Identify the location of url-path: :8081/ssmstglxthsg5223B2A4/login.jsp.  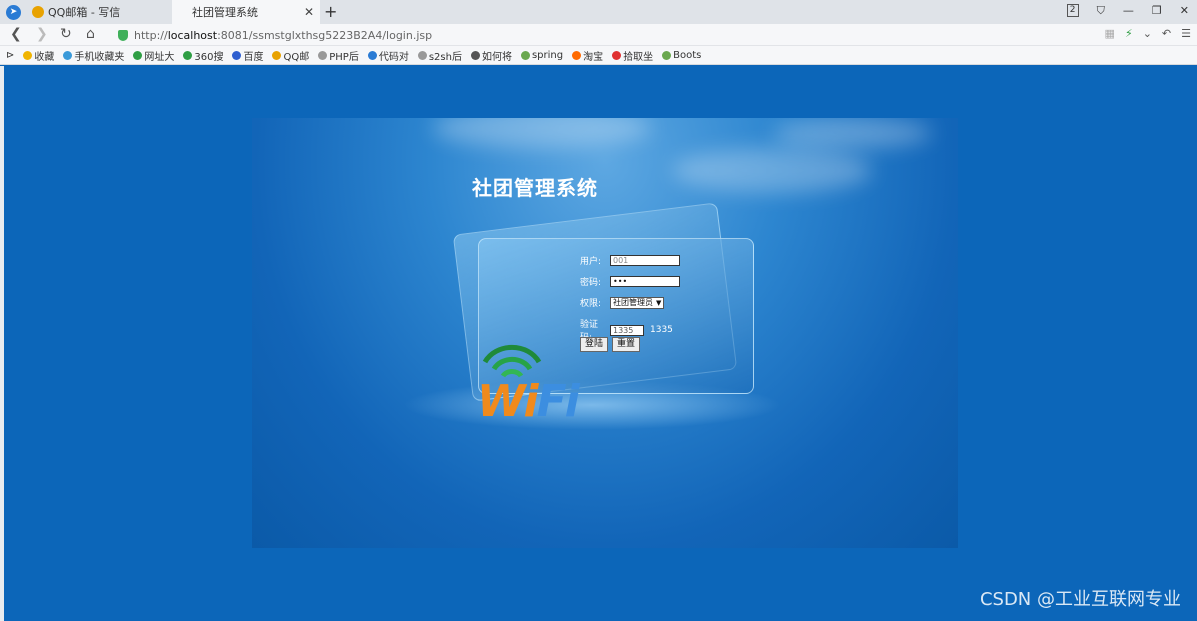
(325, 35).